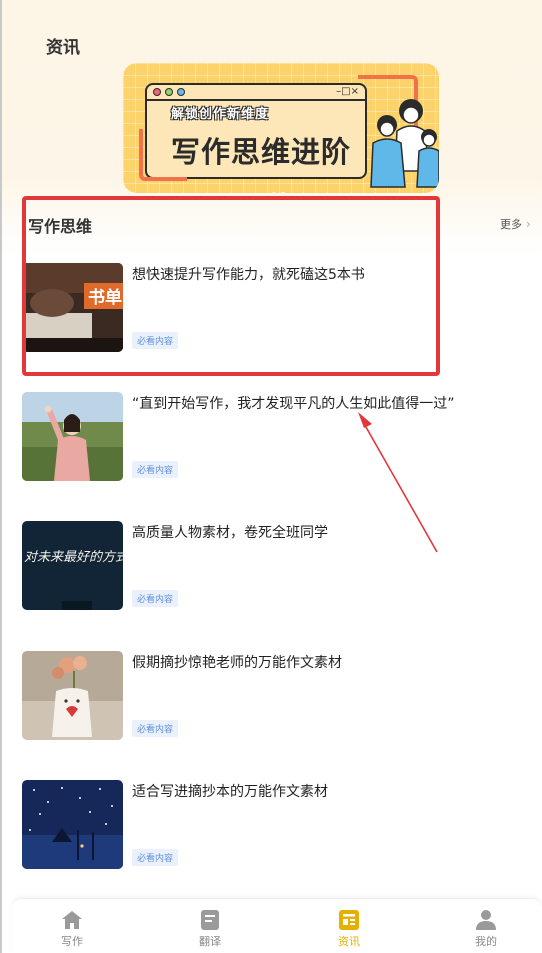 This screenshot has height=953, width=542. Describe the element at coordinates (210, 920) in the screenshot. I see `translate-icon` at that location.